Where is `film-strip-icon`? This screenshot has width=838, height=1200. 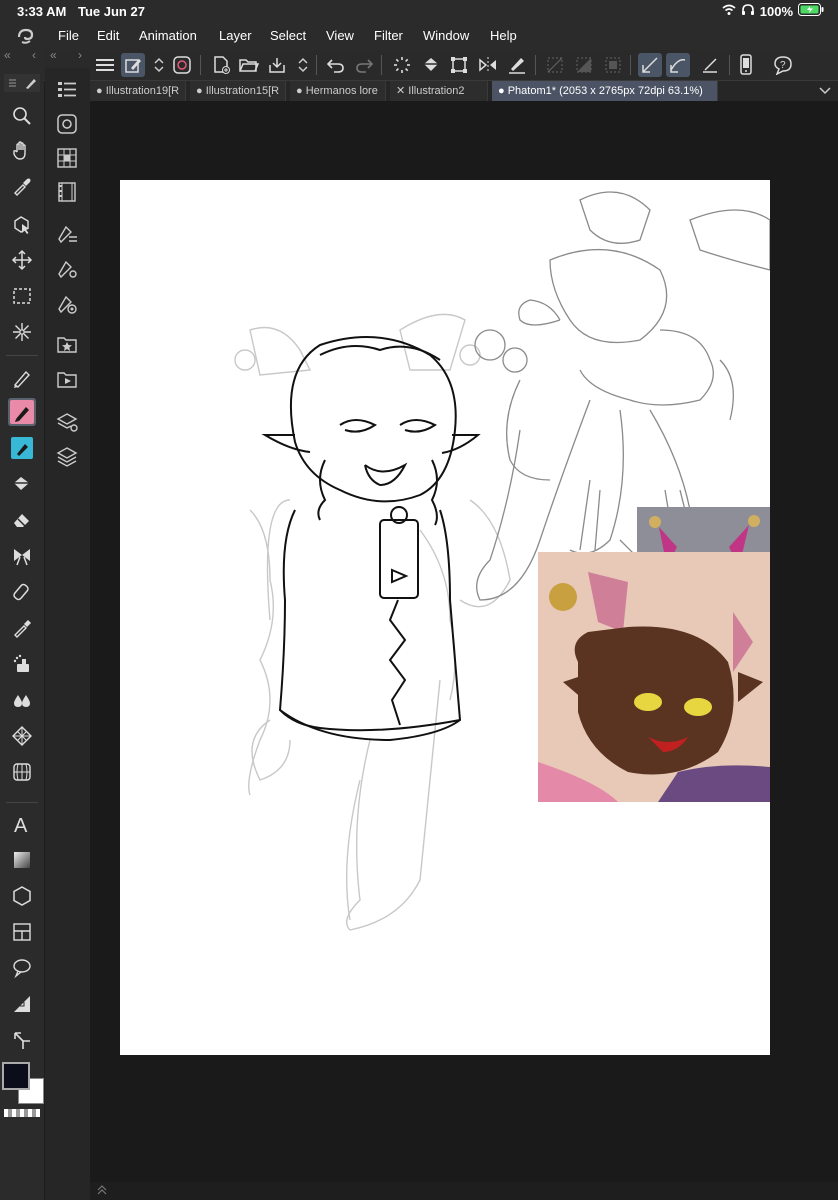
film-strip-icon is located at coordinates (67, 192).